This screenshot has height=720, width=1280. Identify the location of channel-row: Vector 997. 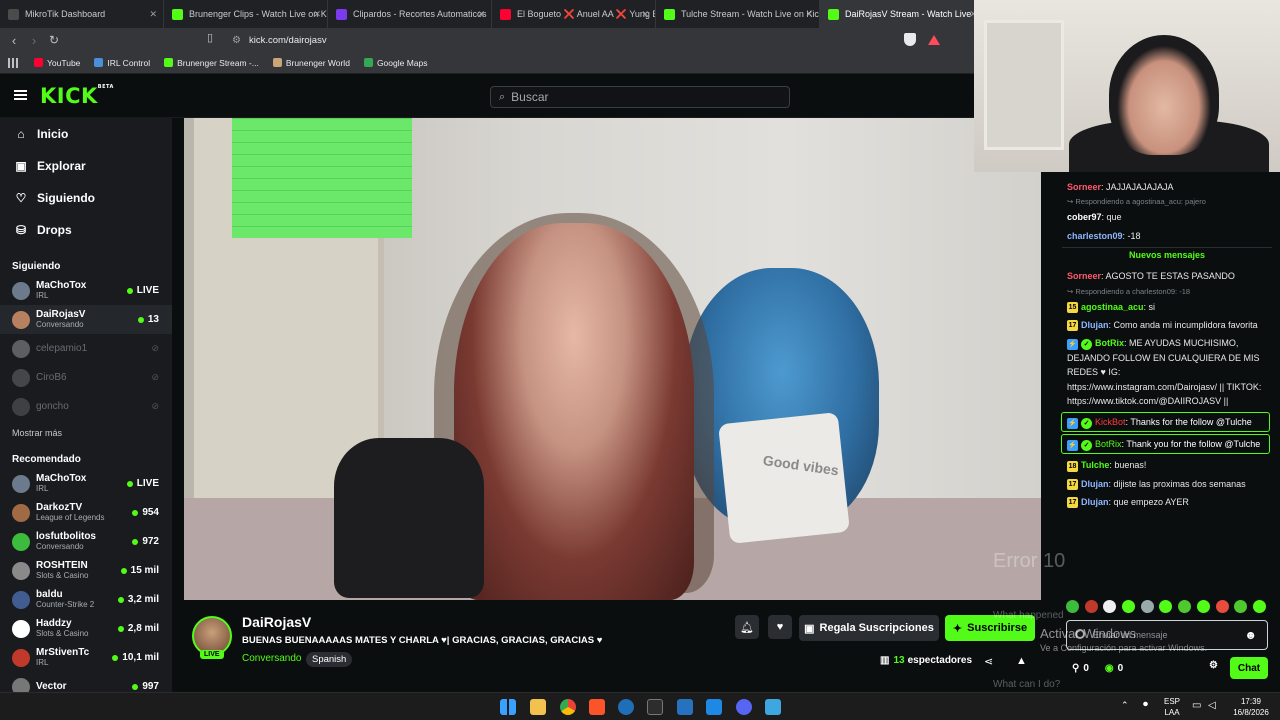
(86, 682).